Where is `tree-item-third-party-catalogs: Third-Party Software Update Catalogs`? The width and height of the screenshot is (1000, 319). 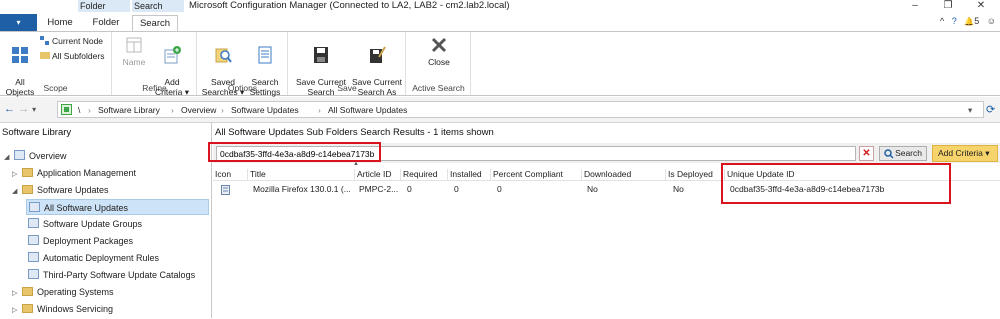 tree-item-third-party-catalogs: Third-Party Software Update Catalogs is located at coordinates (111, 275).